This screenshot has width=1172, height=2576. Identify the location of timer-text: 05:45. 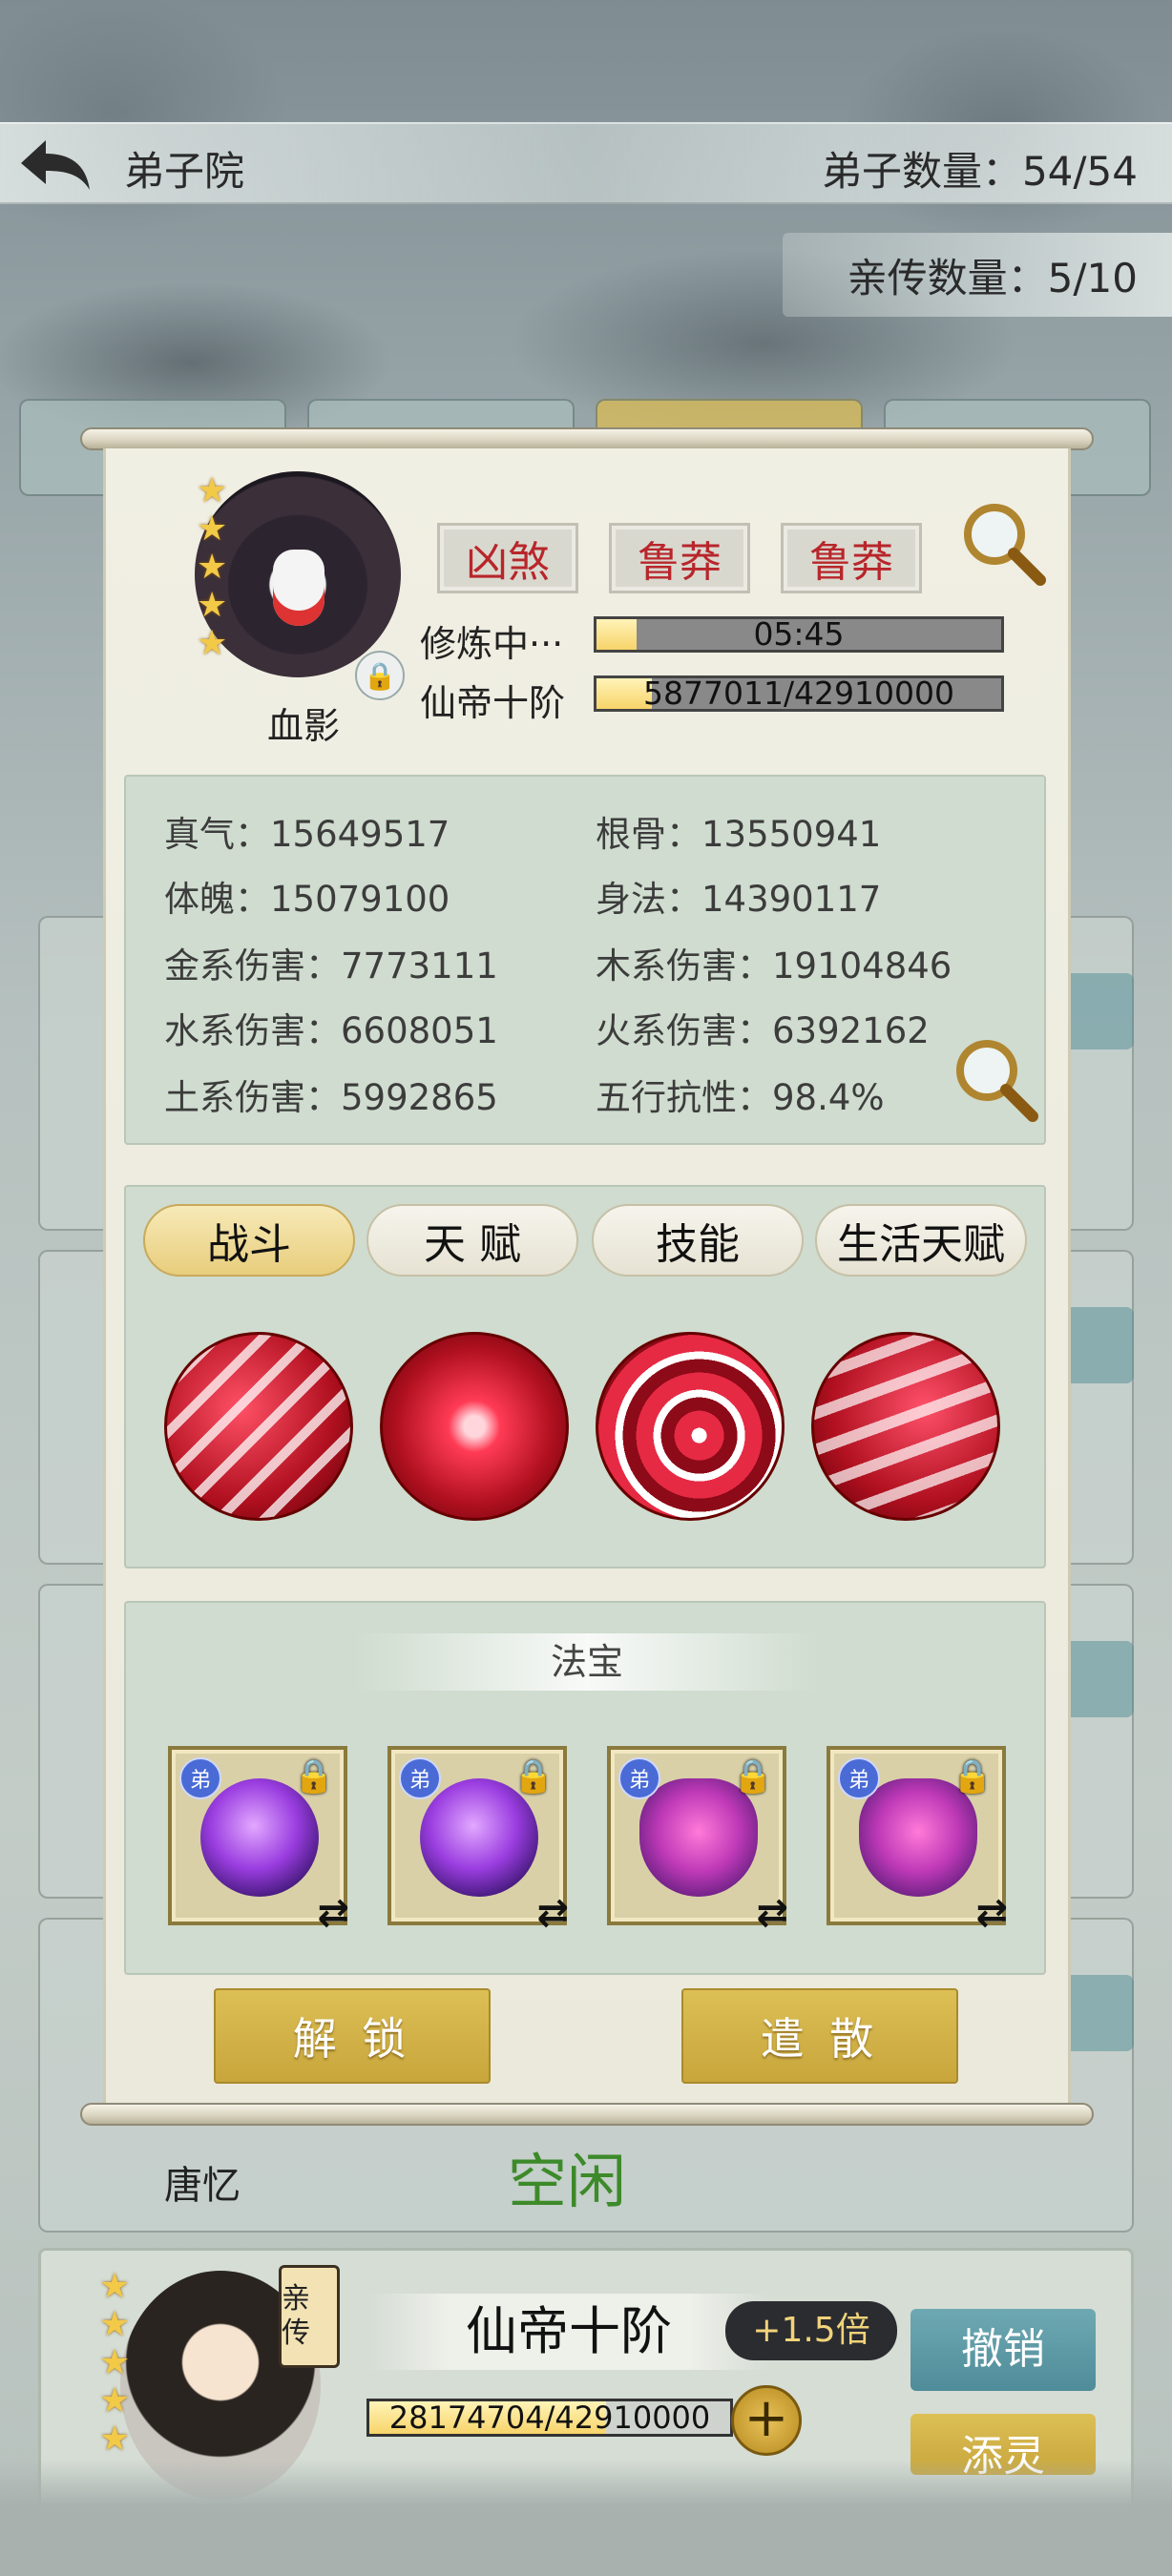
(799, 634).